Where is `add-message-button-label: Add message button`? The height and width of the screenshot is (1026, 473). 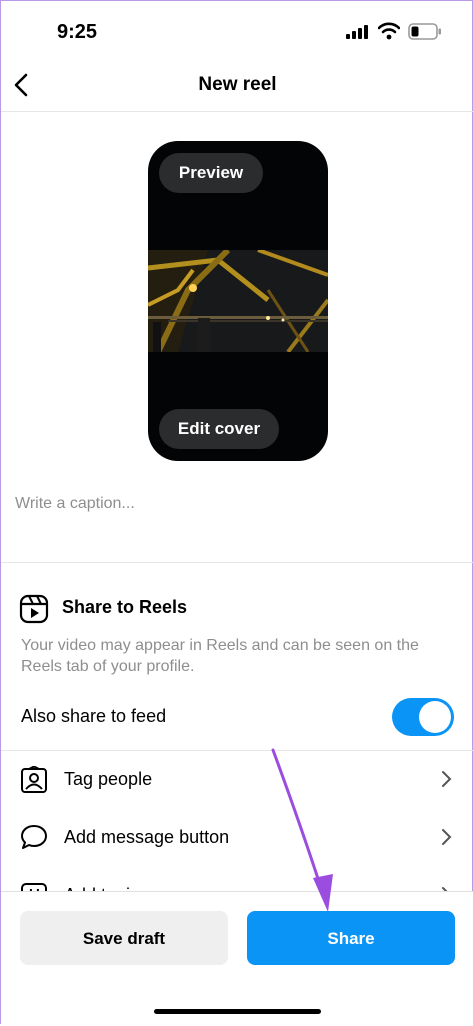 add-message-button-label: Add message button is located at coordinates (147, 837).